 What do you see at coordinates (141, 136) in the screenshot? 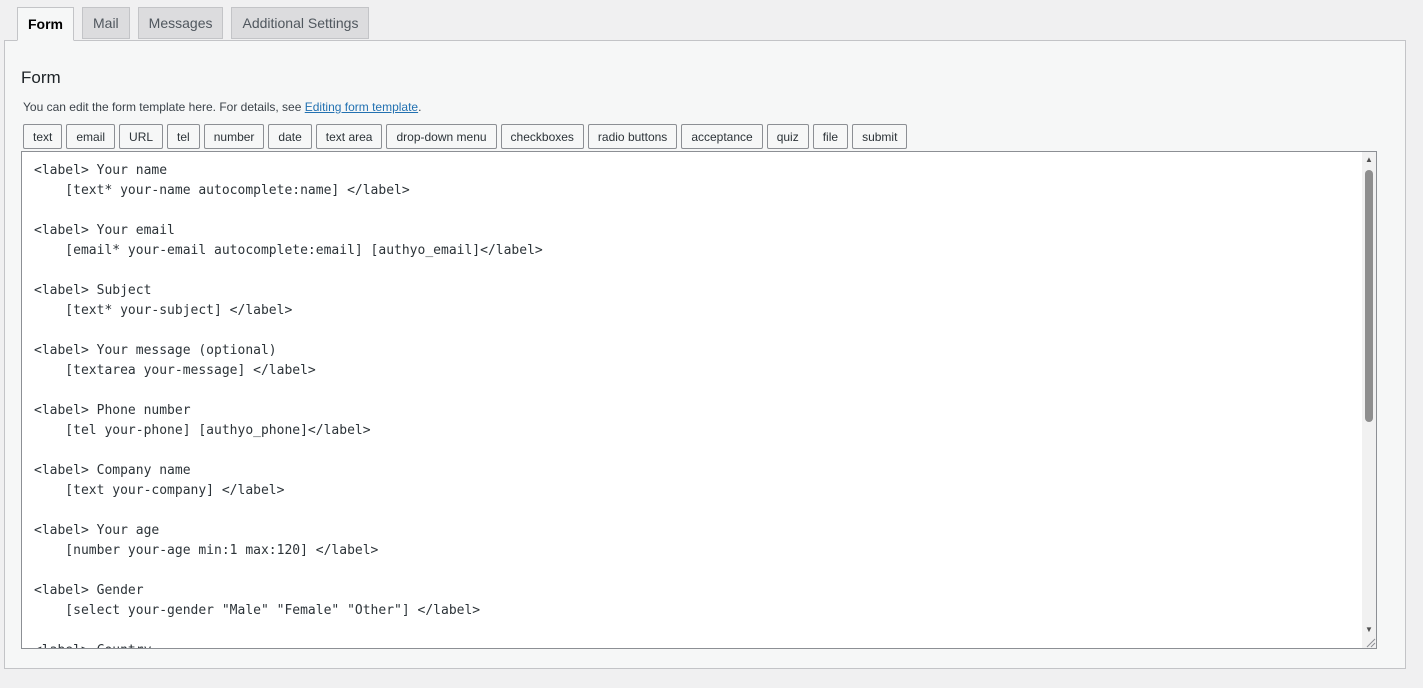
I see `tag-button-url: URL` at bounding box center [141, 136].